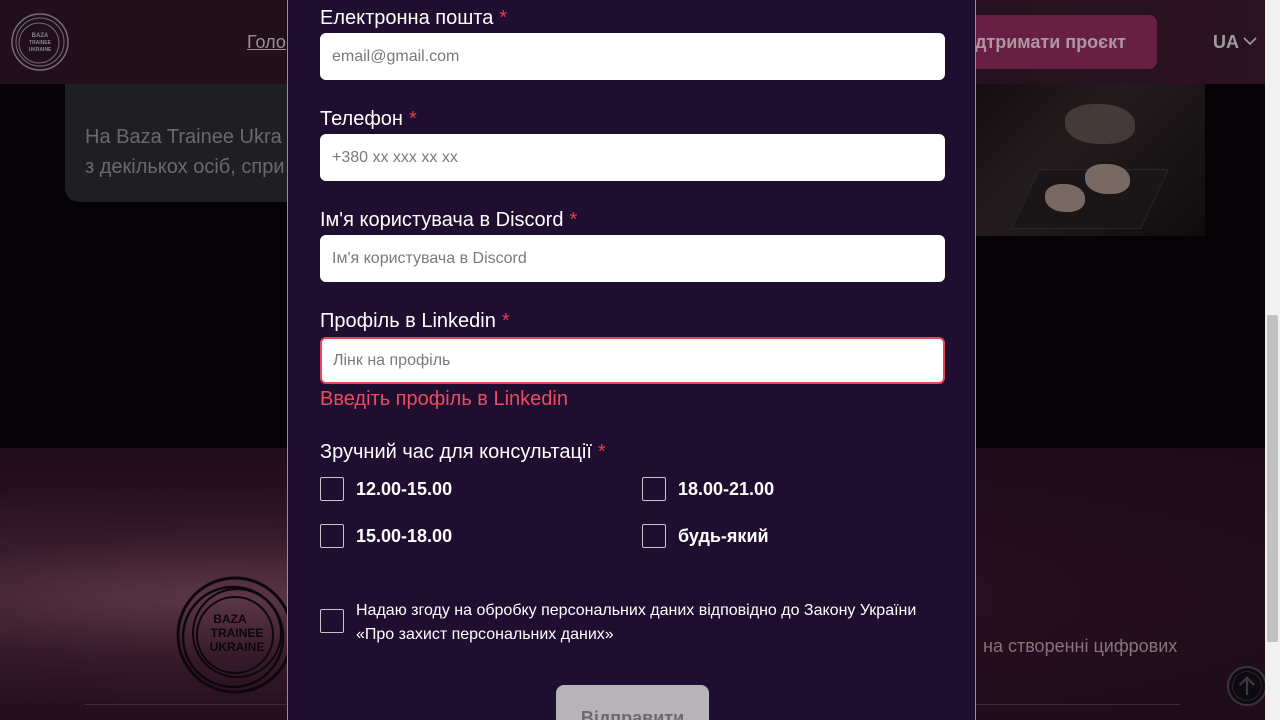  Describe the element at coordinates (404, 489) in the screenshot. I see `time-option-label: 12.00-15.00` at that location.